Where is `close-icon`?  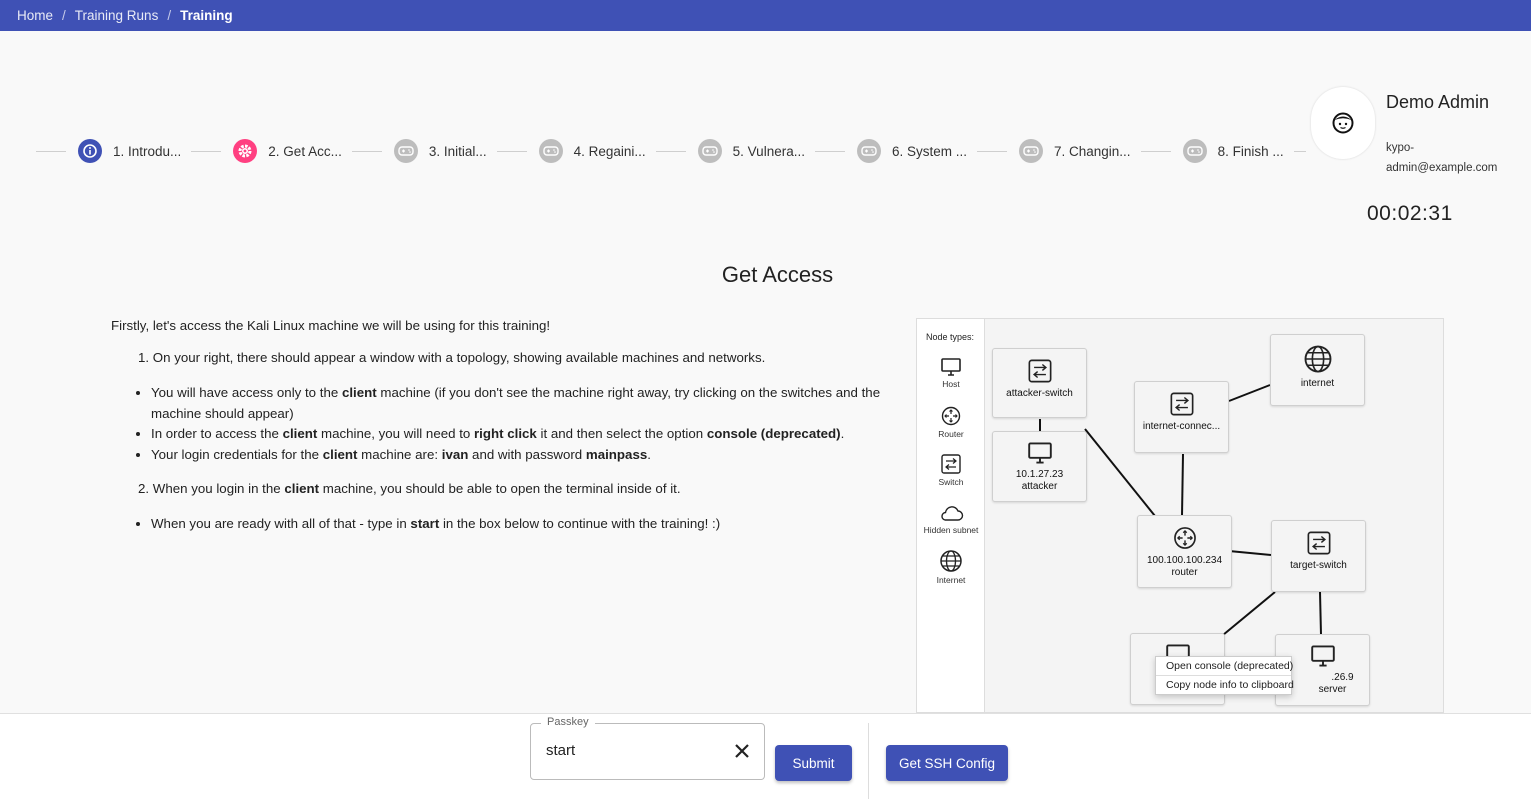 close-icon is located at coordinates (742, 751).